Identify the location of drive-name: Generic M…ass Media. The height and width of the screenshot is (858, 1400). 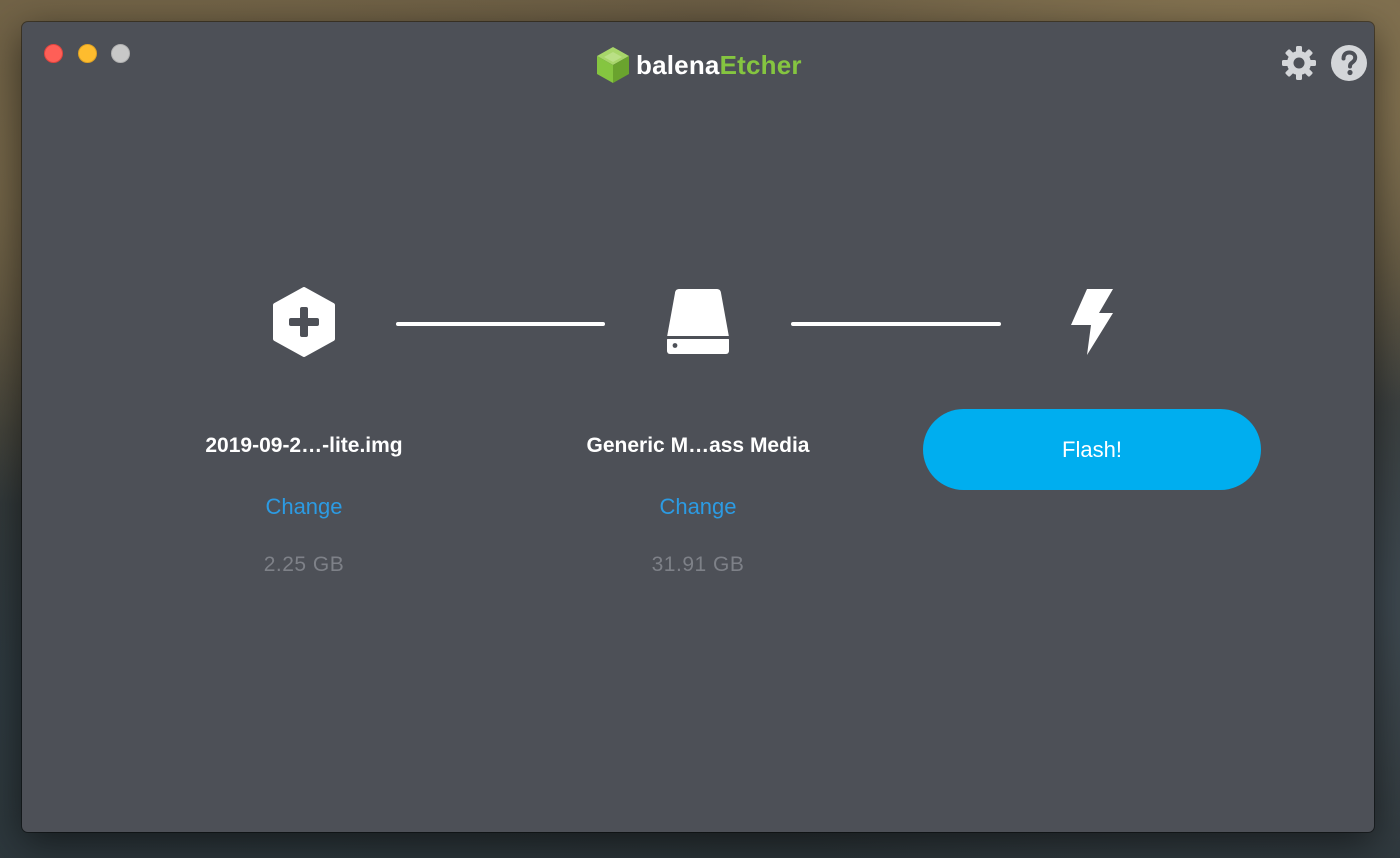
(698, 445).